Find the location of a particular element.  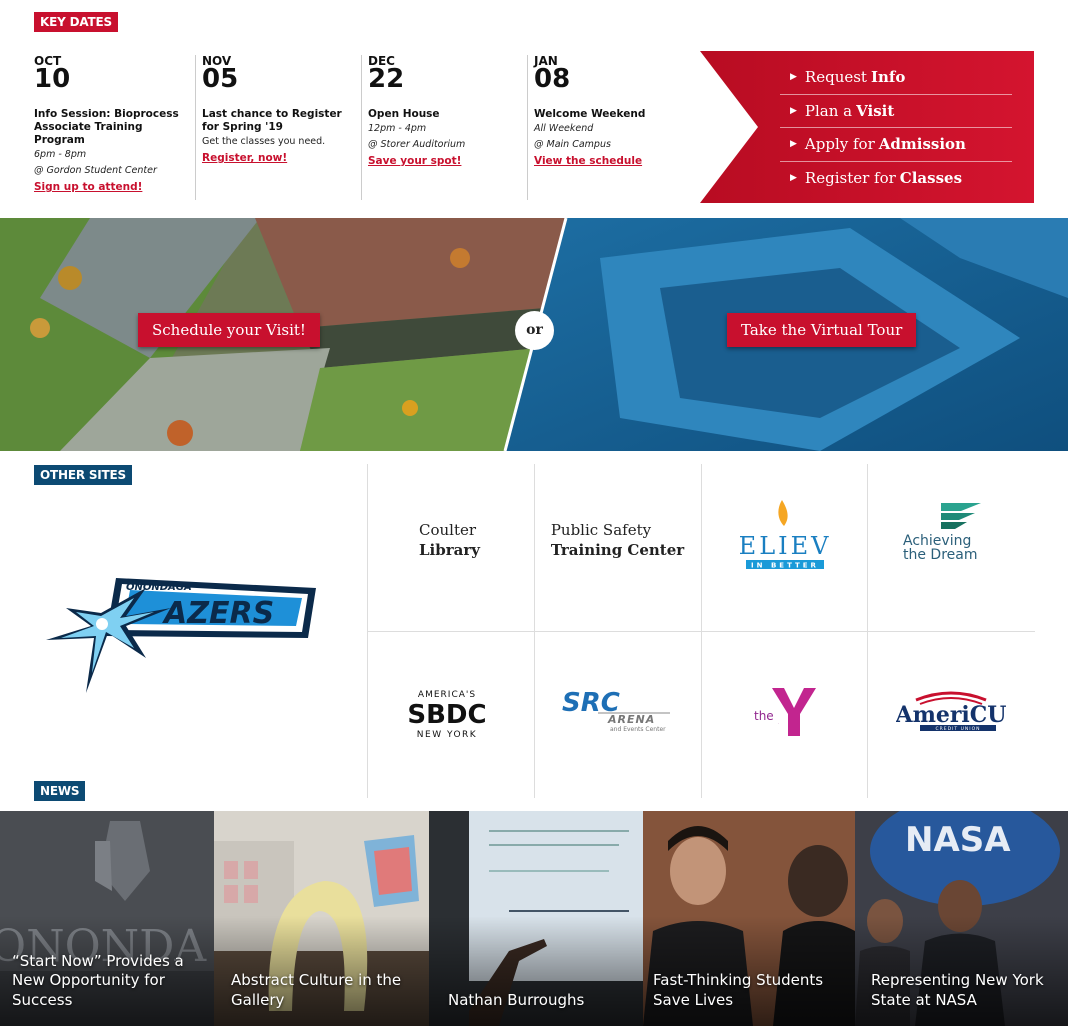

register-classes-link: ▶ Register for Classes is located at coordinates (896, 179).